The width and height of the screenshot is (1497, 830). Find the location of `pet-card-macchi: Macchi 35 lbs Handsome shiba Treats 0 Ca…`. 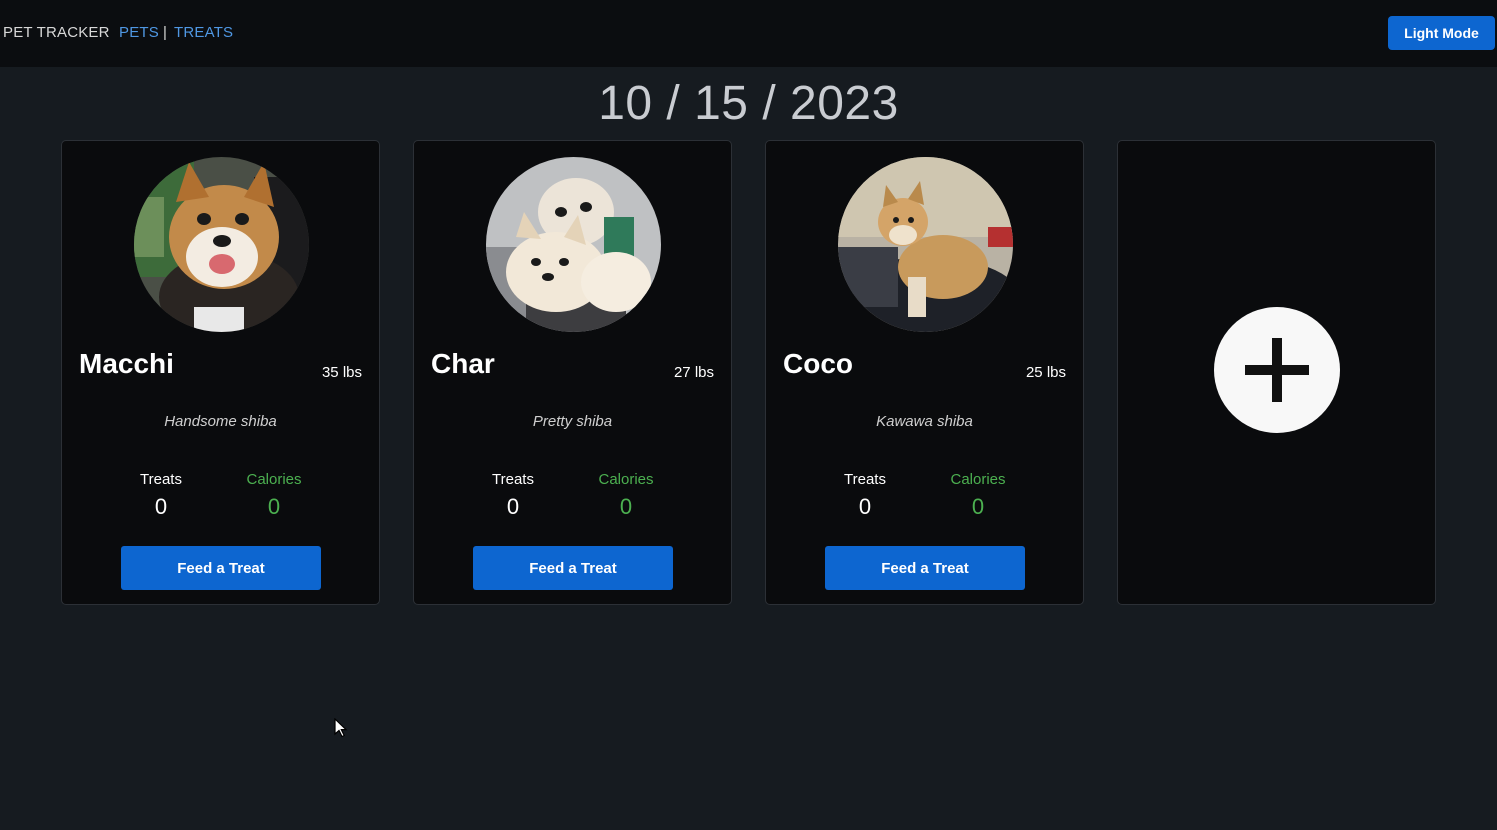

pet-card-macchi: Macchi 35 lbs Handsome shiba Treats 0 Ca… is located at coordinates (220, 372).